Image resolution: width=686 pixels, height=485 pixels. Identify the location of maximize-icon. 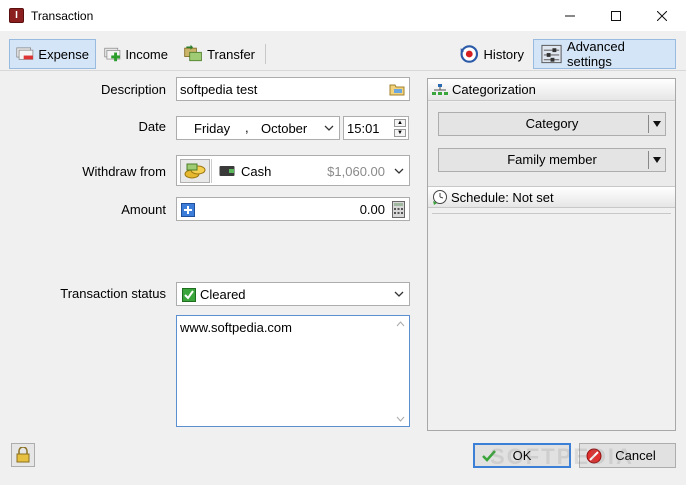
(616, 15).